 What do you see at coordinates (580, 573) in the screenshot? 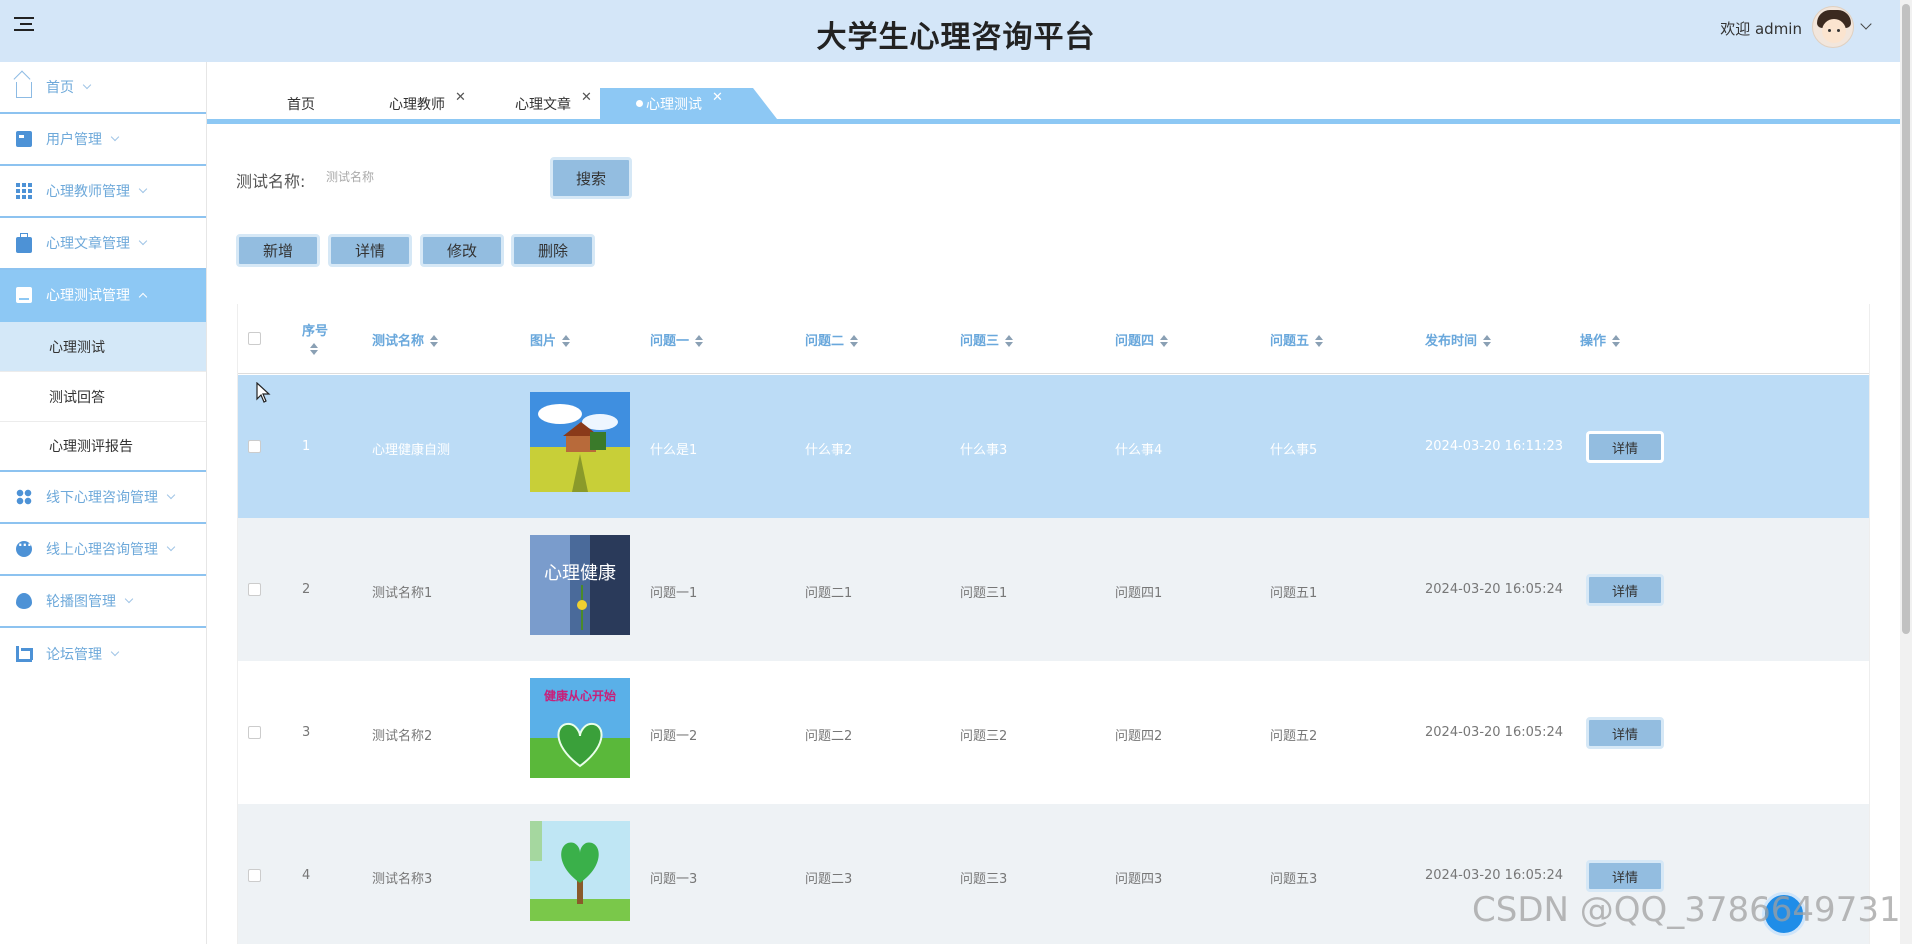
I see `thumbnail-text: 心理健康` at bounding box center [580, 573].